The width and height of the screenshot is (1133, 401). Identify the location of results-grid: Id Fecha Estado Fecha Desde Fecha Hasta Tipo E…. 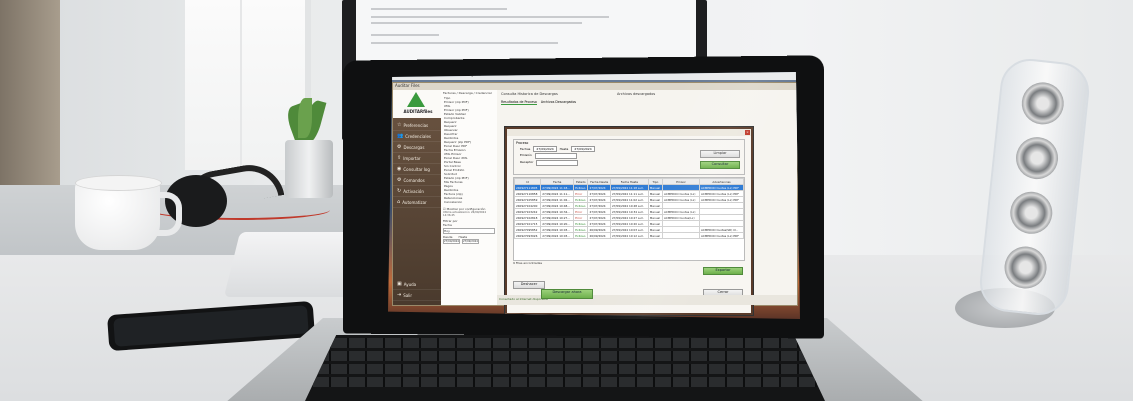
(629, 219).